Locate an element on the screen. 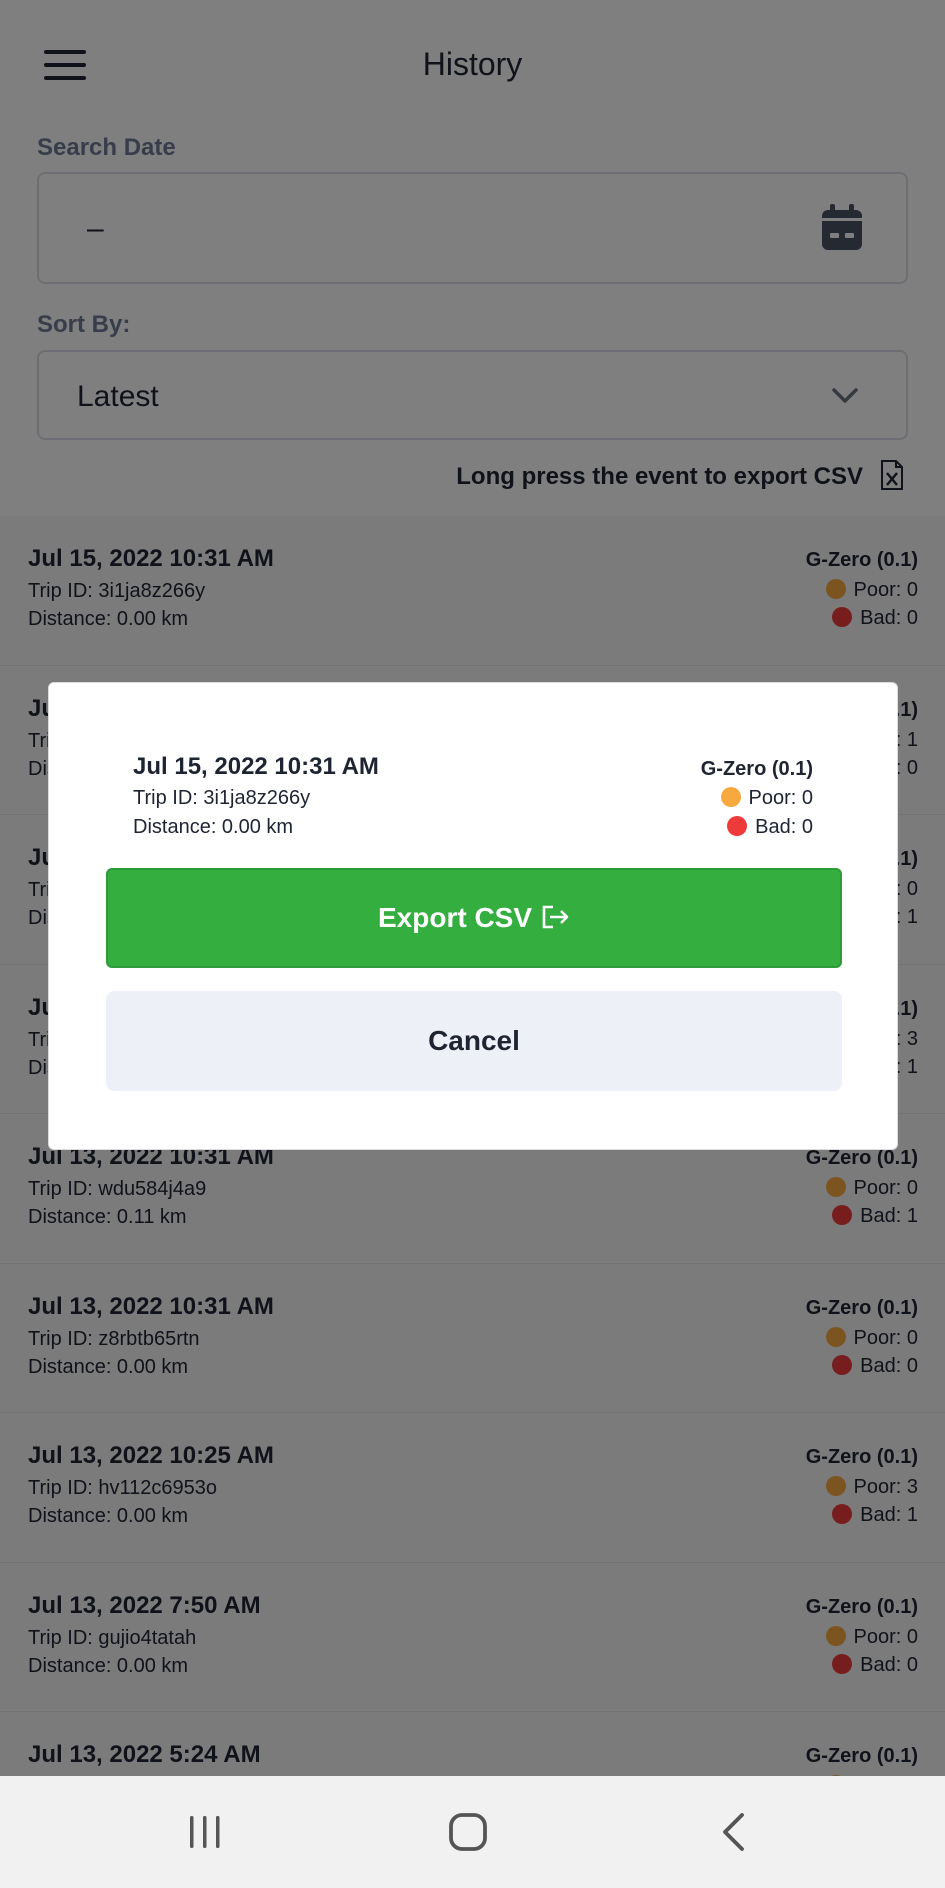  export-csv-button: Export CSV is located at coordinates (474, 918).